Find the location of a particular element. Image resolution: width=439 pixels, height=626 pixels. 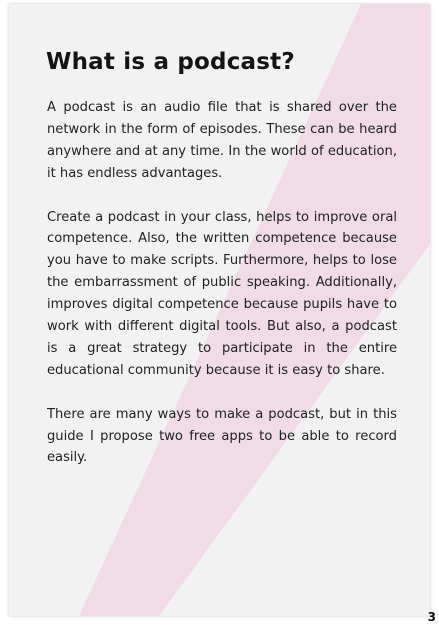

page-number: 3 is located at coordinates (431, 617).